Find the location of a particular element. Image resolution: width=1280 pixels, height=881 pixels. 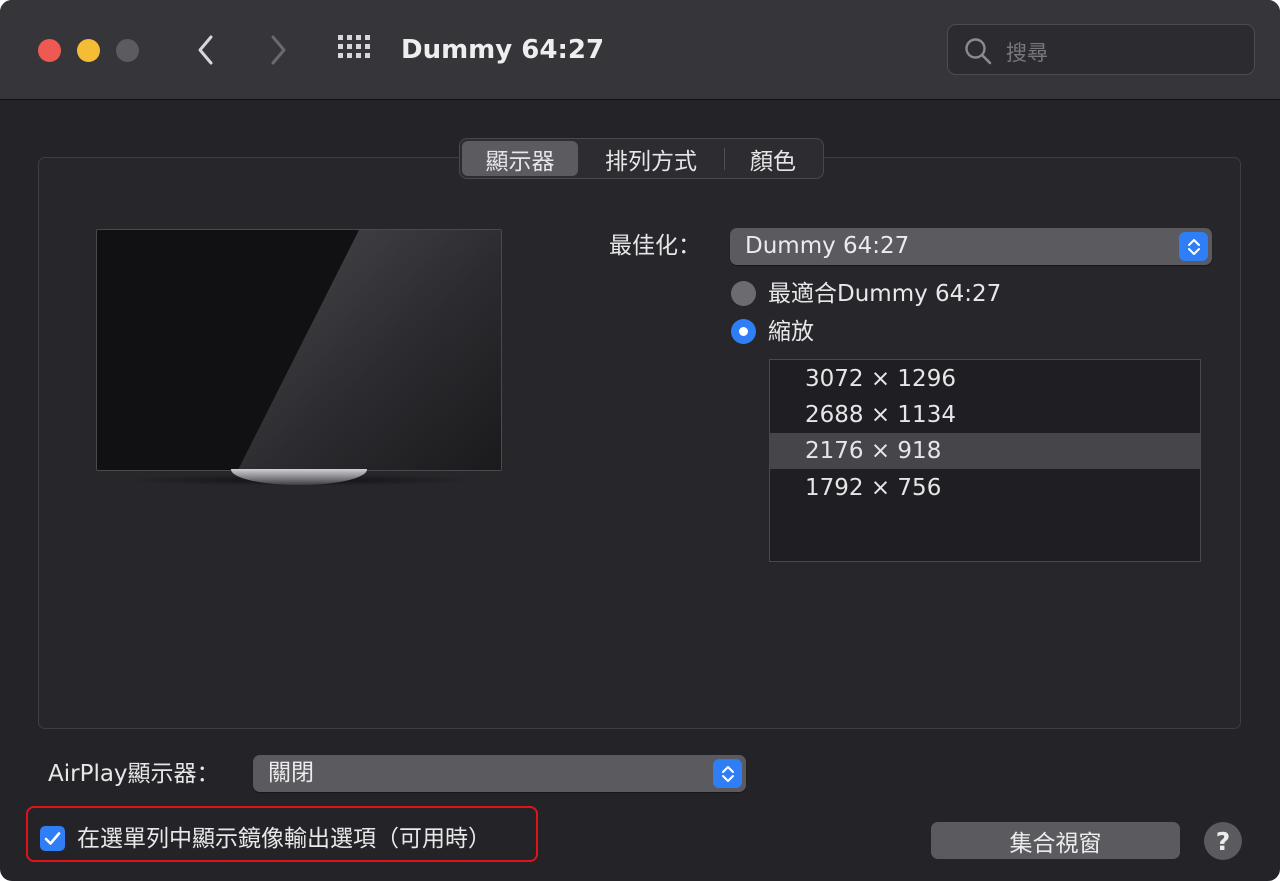

window-title: Dummy 64:27 is located at coordinates (503, 50).